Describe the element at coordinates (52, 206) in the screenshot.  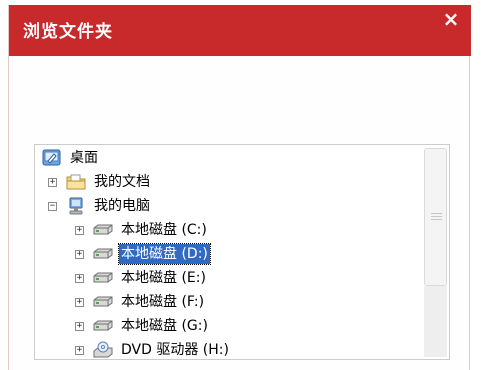
I see `collapse-icon: −` at that location.